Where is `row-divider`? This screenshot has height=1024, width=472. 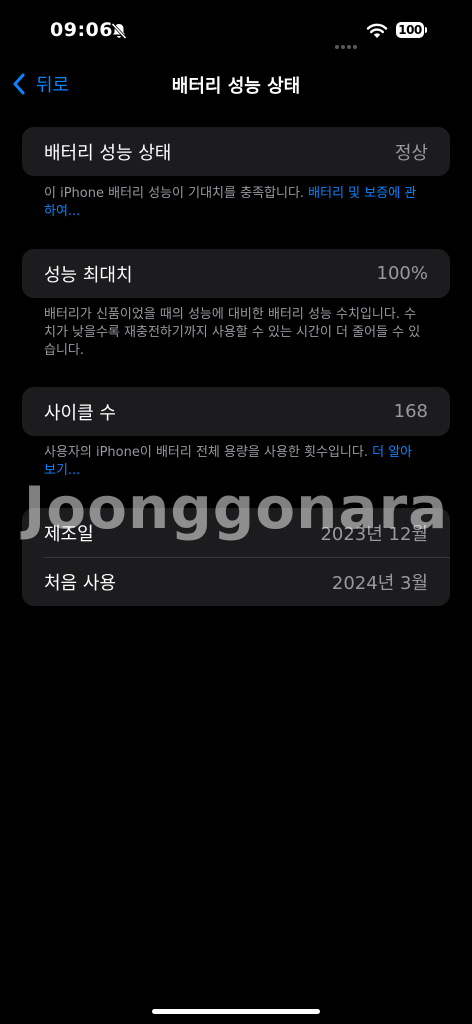
row-divider is located at coordinates (247, 557).